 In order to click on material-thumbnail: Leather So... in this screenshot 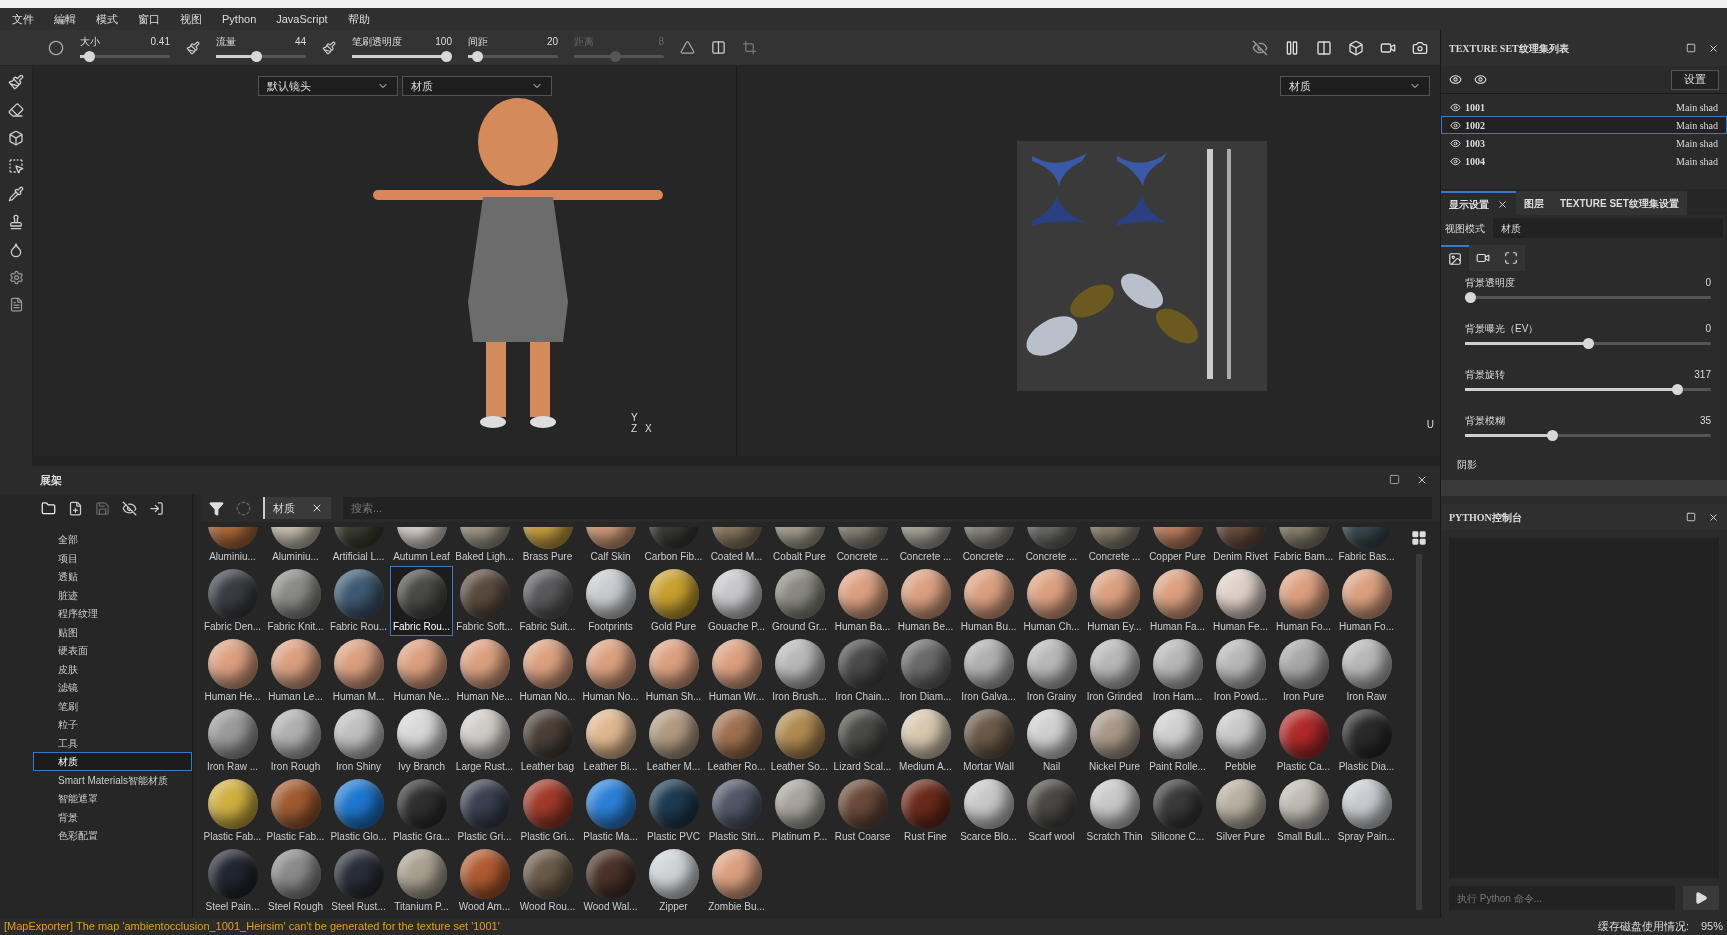, I will do `click(799, 741)`.